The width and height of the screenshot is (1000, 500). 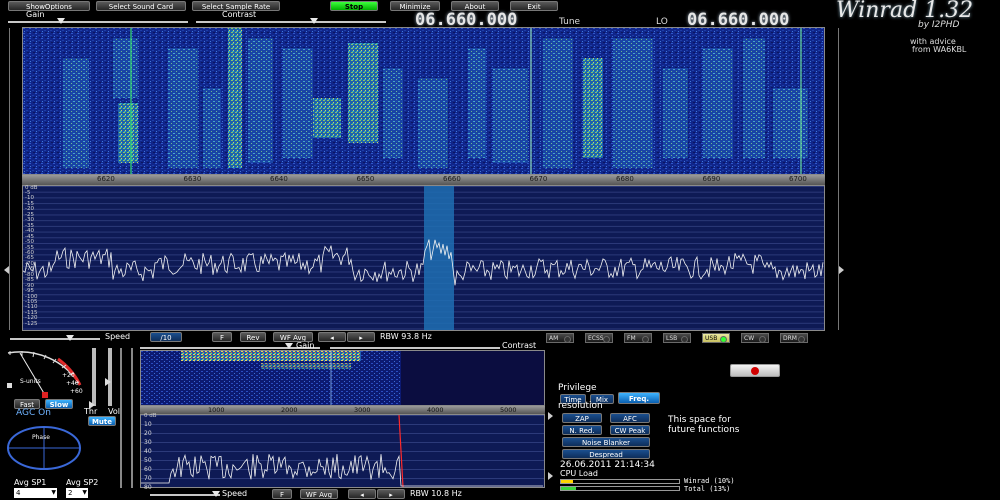 I want to click on audio-spectrum, so click(x=342, y=451).